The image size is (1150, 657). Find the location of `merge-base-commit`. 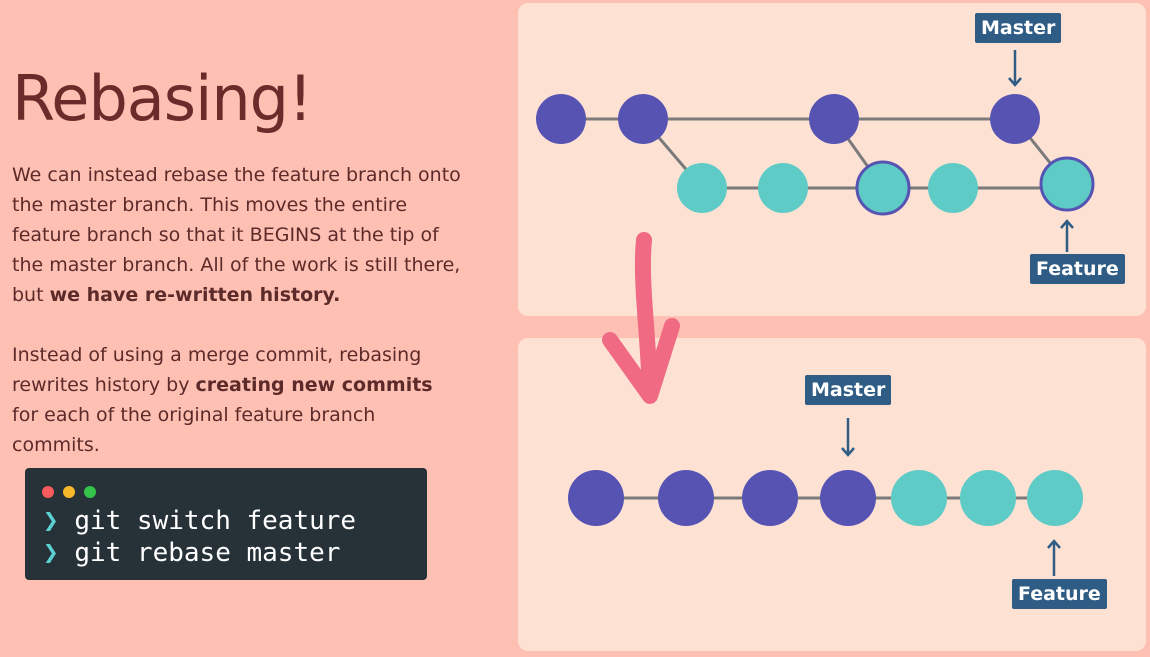

merge-base-commit is located at coordinates (883, 188).